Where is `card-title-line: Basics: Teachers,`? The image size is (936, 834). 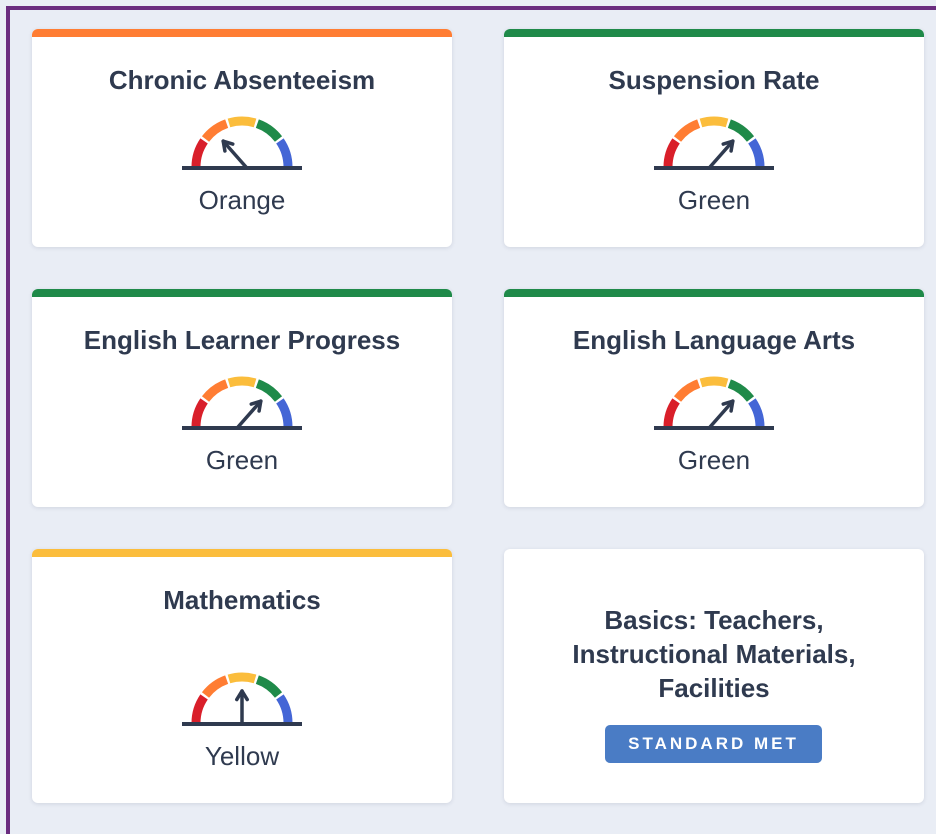
card-title-line: Basics: Teachers, is located at coordinates (714, 620).